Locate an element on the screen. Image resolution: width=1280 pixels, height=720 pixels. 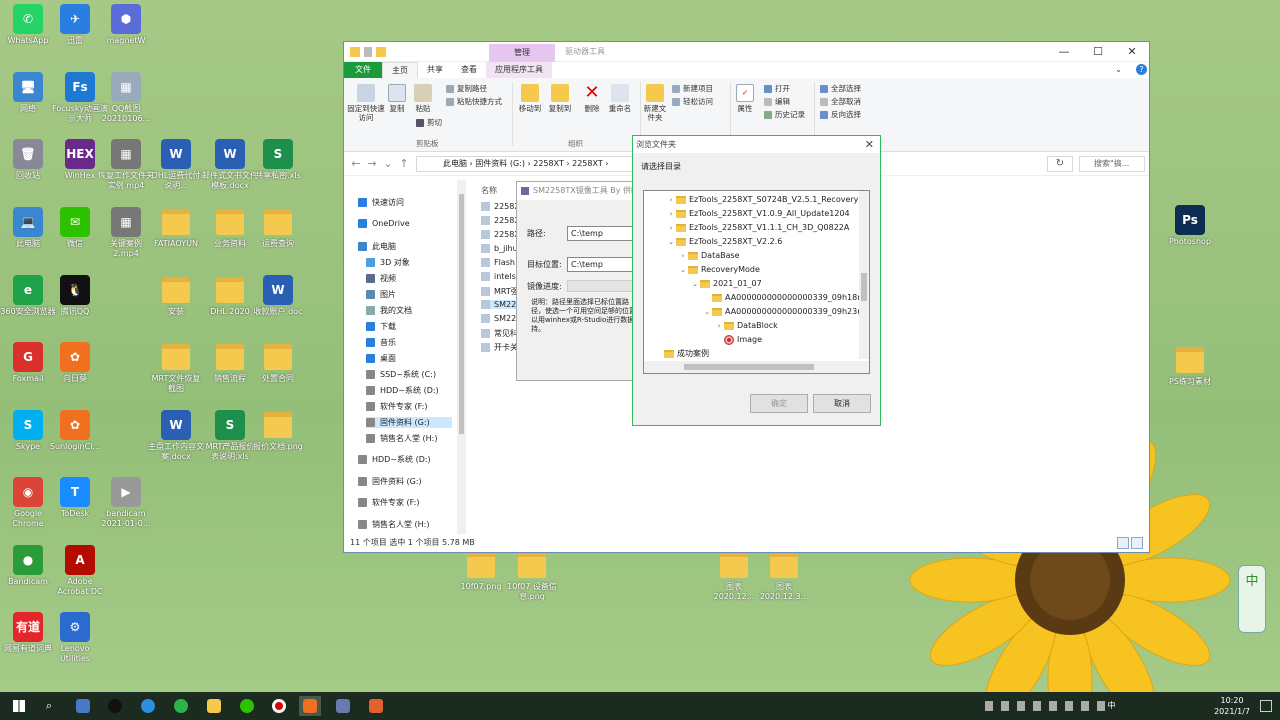
browser-taskbar-icon is located at coordinates (148, 706).